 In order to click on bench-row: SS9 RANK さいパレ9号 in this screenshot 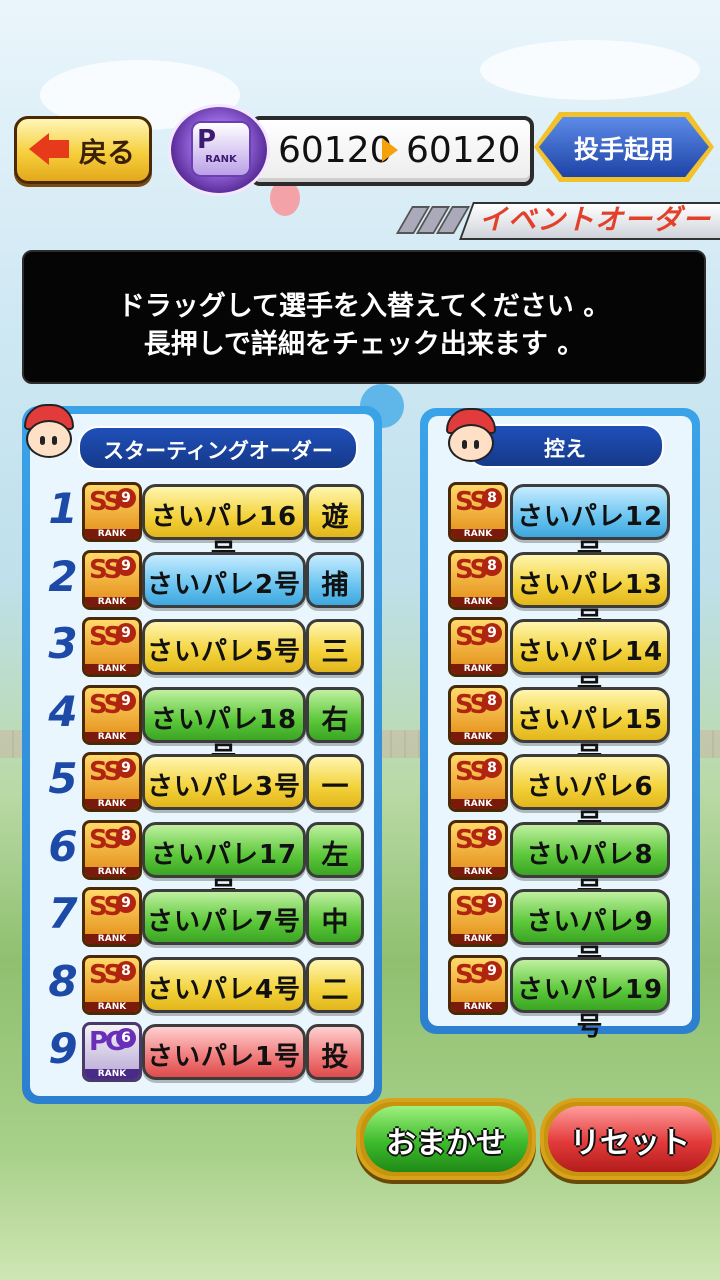, I will do `click(563, 929)`.